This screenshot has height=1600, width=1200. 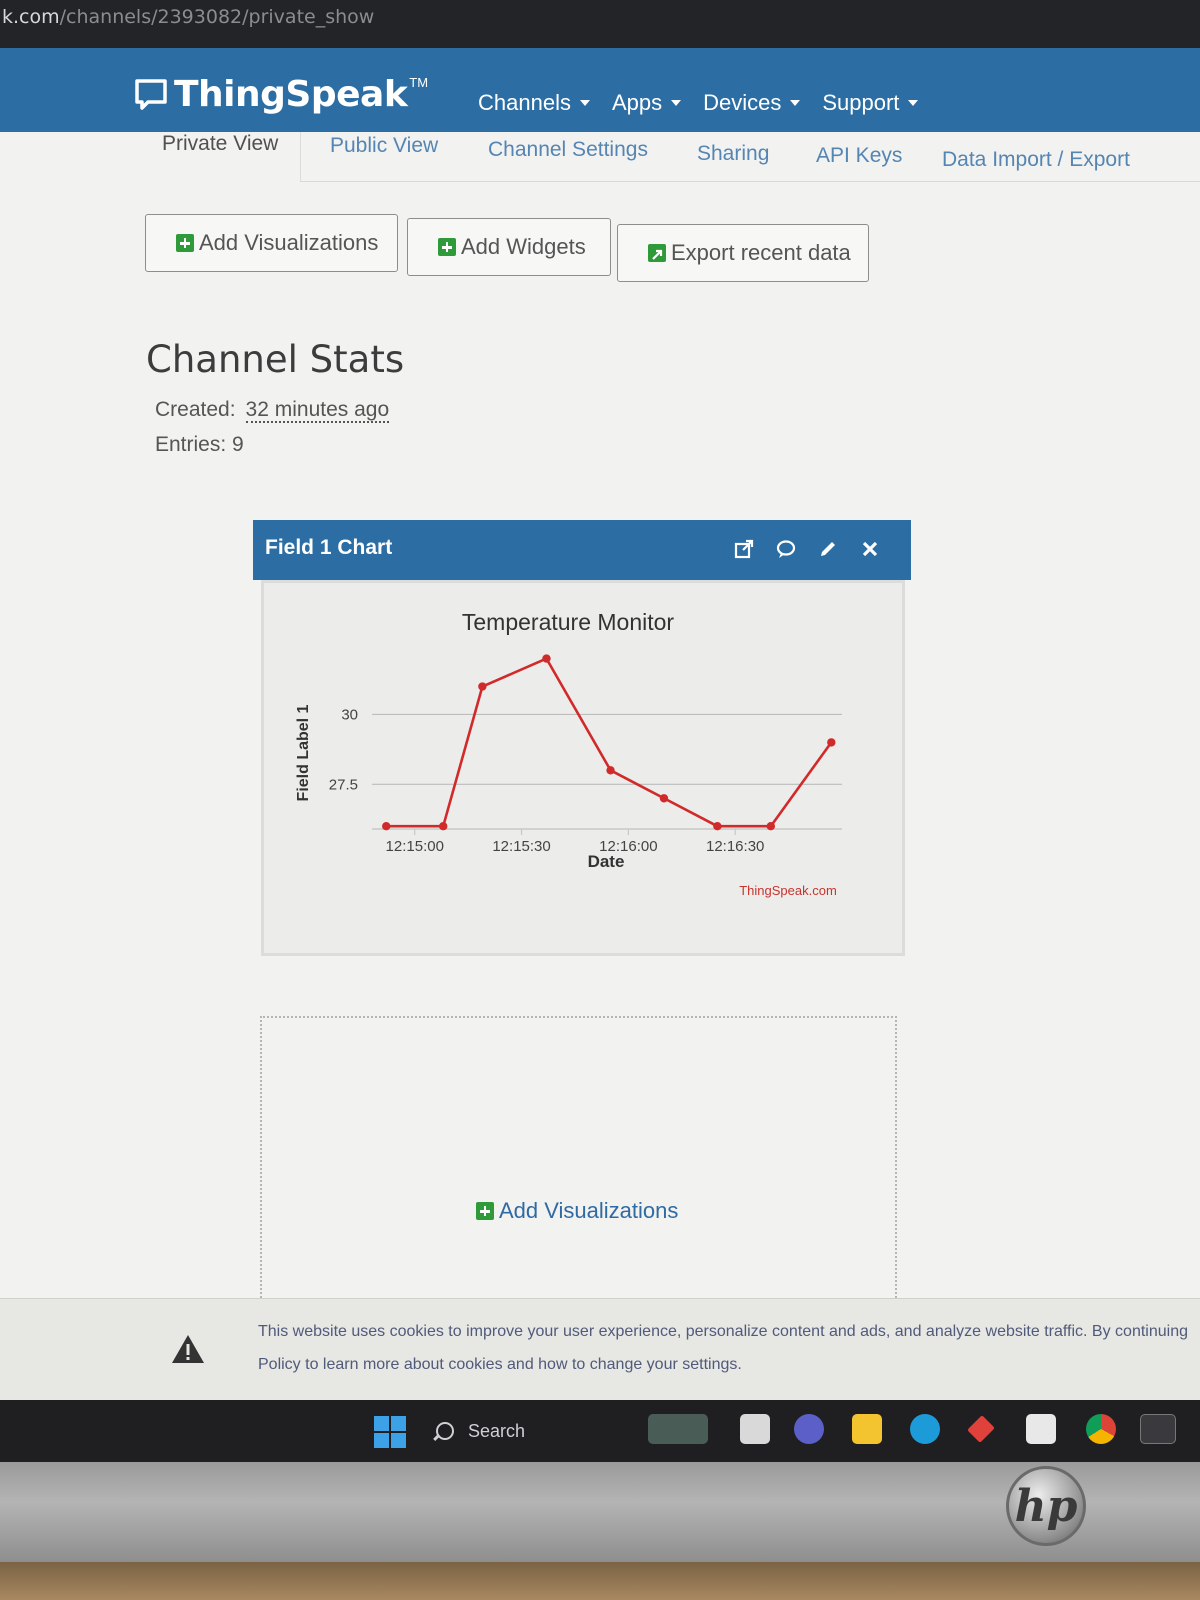 I want to click on pencil-icon, so click(x=828, y=549).